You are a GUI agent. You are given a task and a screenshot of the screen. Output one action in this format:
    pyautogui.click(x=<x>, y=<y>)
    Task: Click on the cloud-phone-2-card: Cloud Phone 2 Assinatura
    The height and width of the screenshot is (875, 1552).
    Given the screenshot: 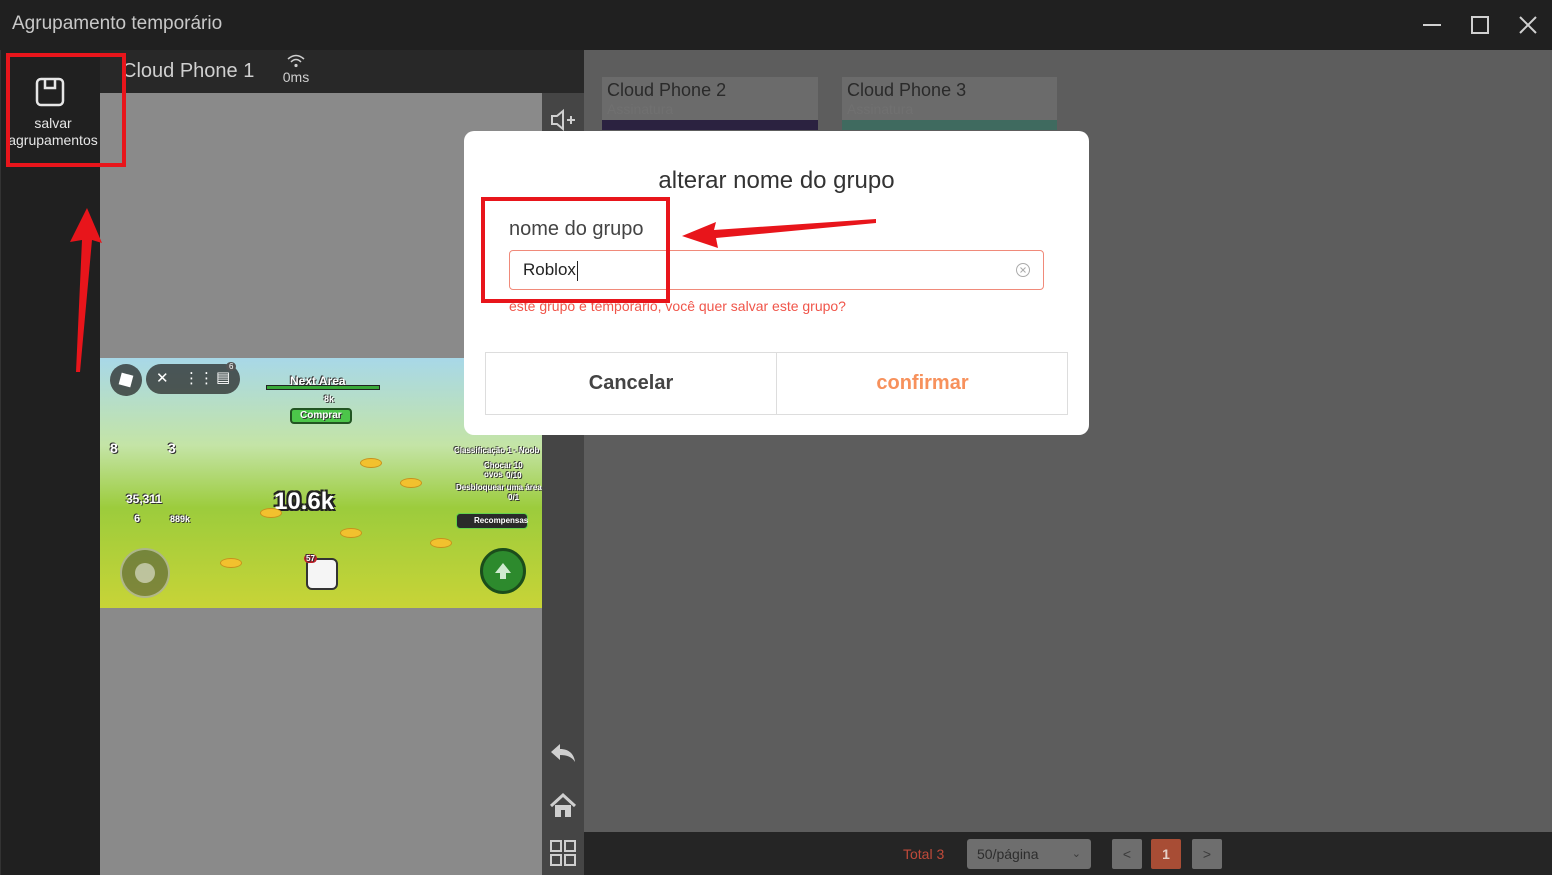 What is the action you would take?
    pyautogui.click(x=710, y=103)
    